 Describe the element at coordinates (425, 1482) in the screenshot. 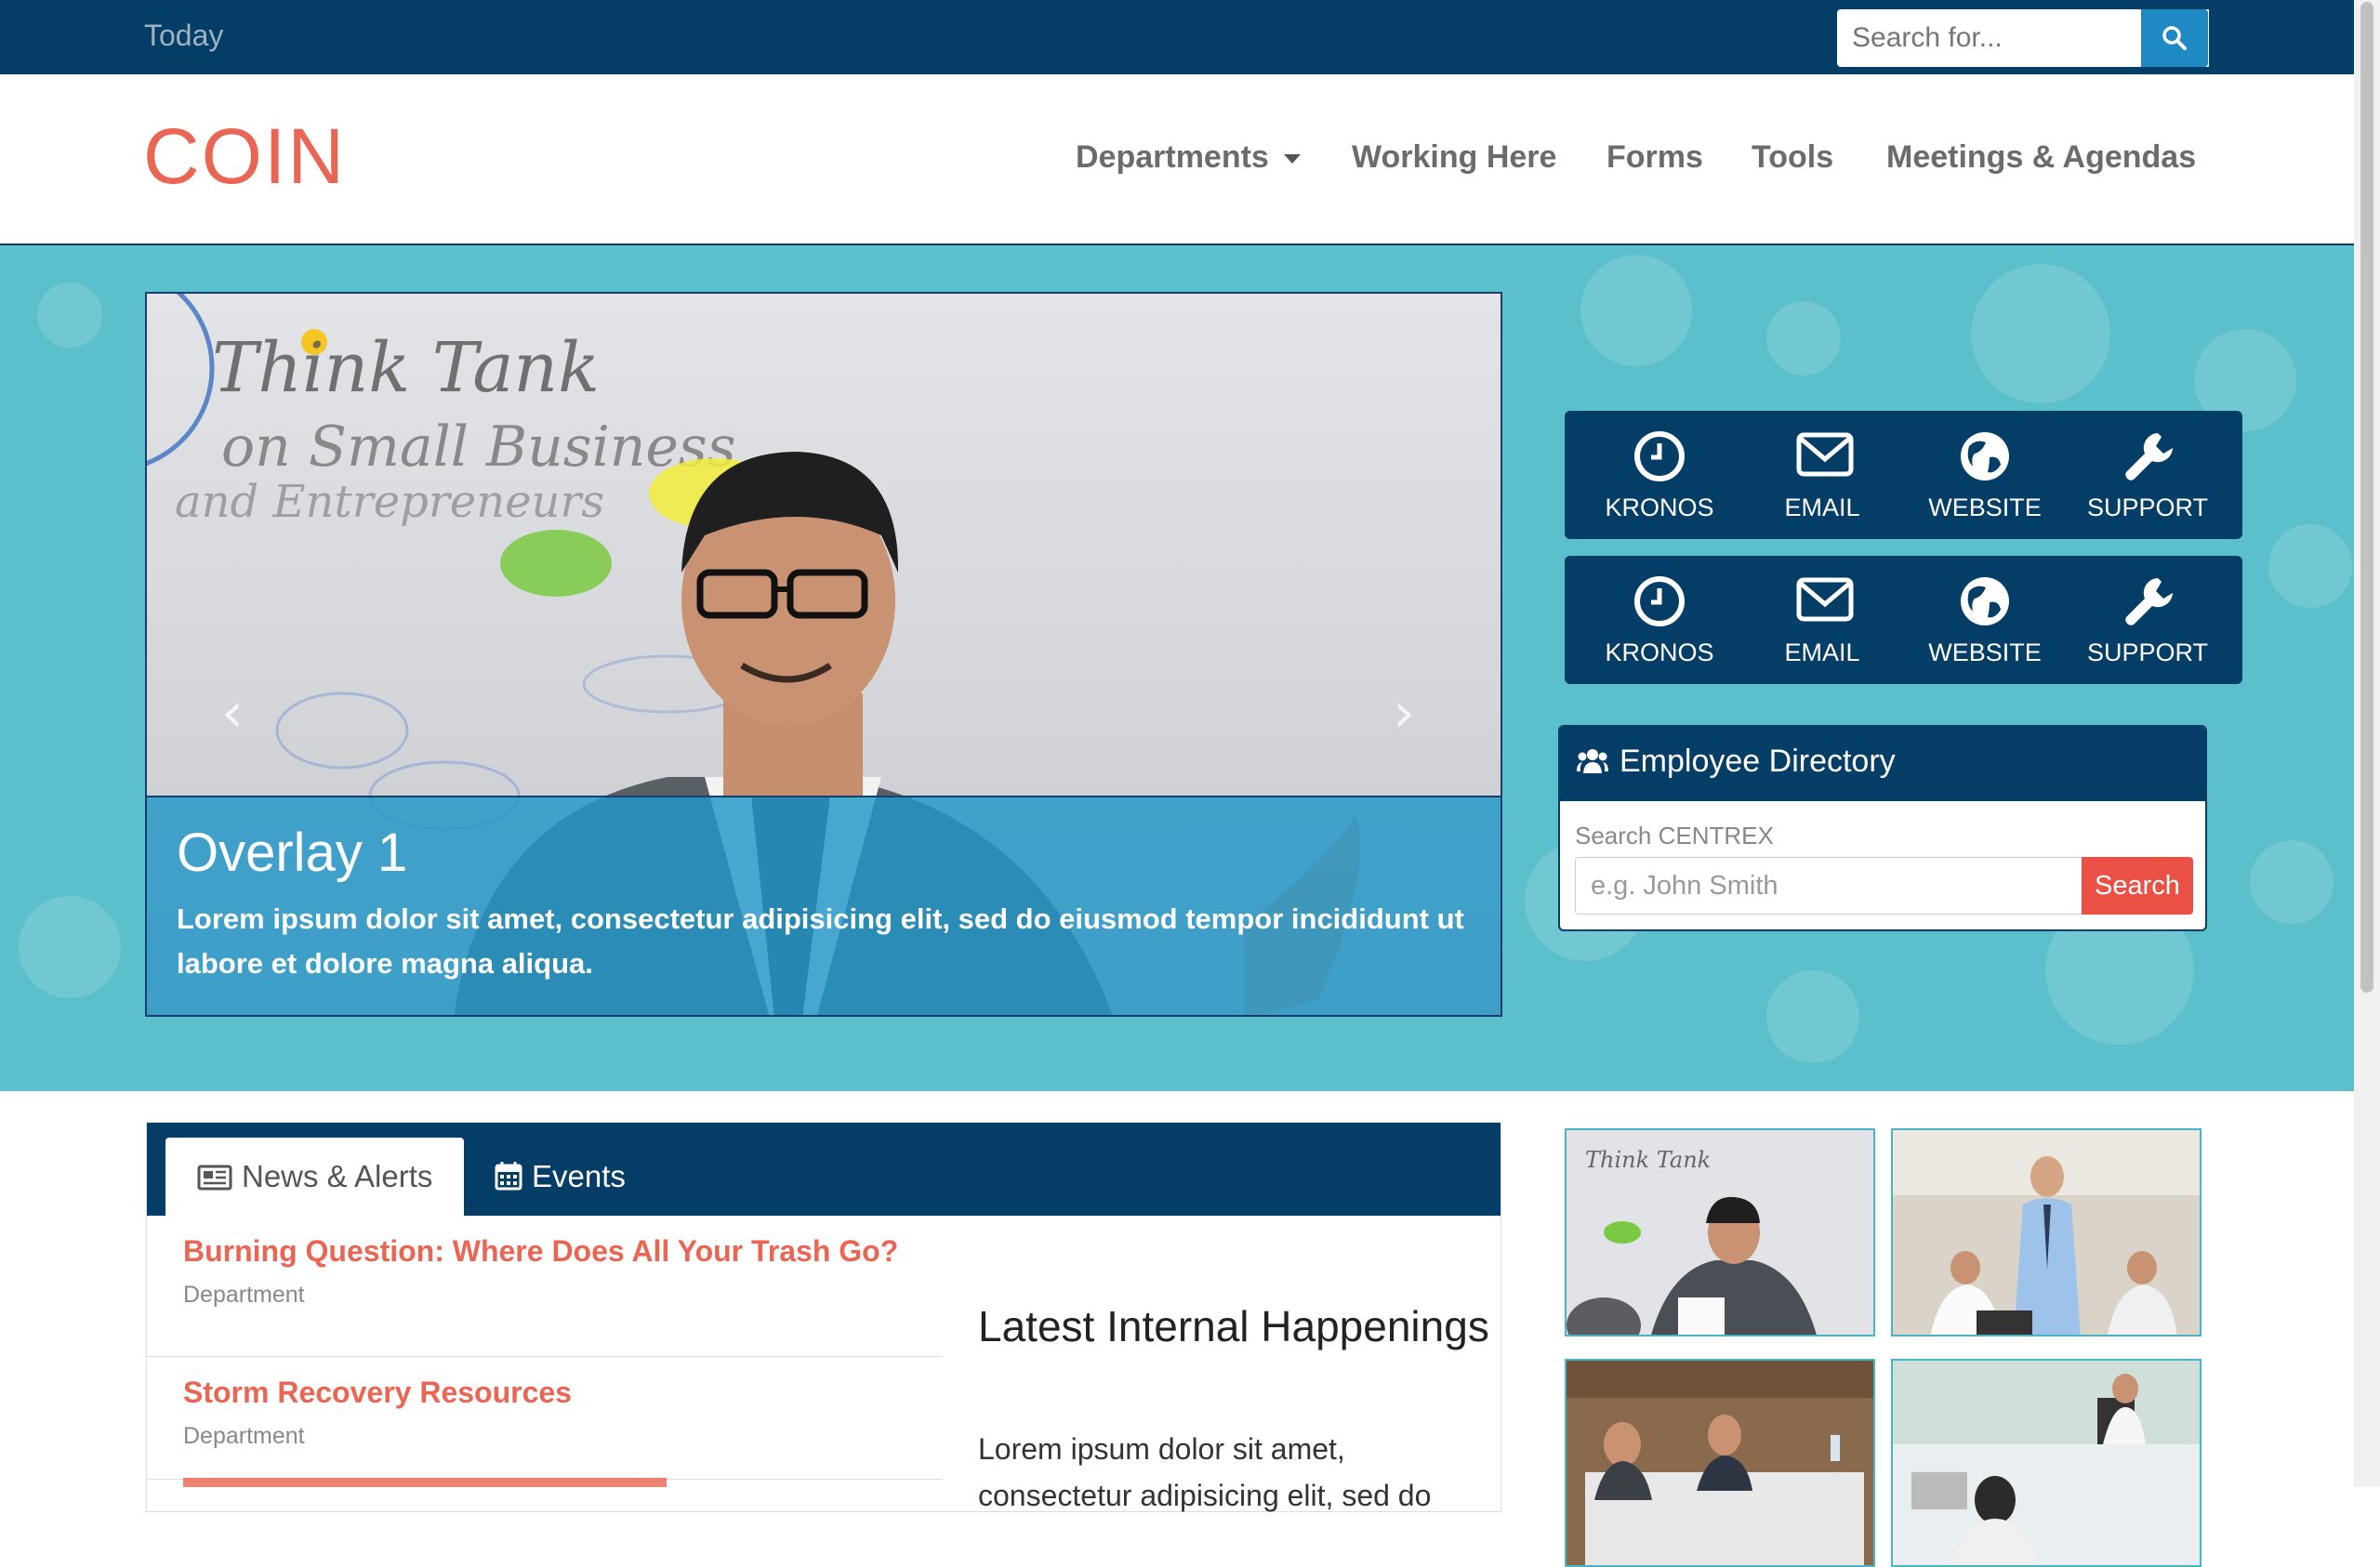

I see `news-item-cutoff` at that location.